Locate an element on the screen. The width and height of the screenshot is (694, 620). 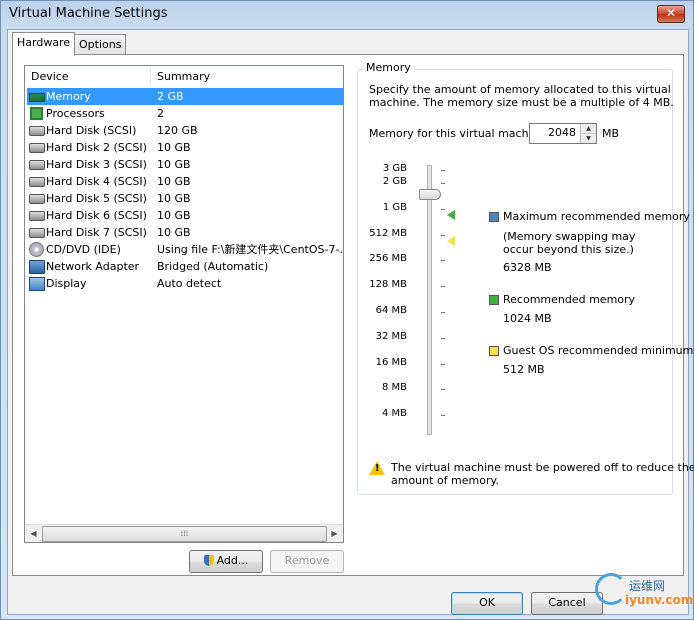
column-divider is located at coordinates (150, 76).